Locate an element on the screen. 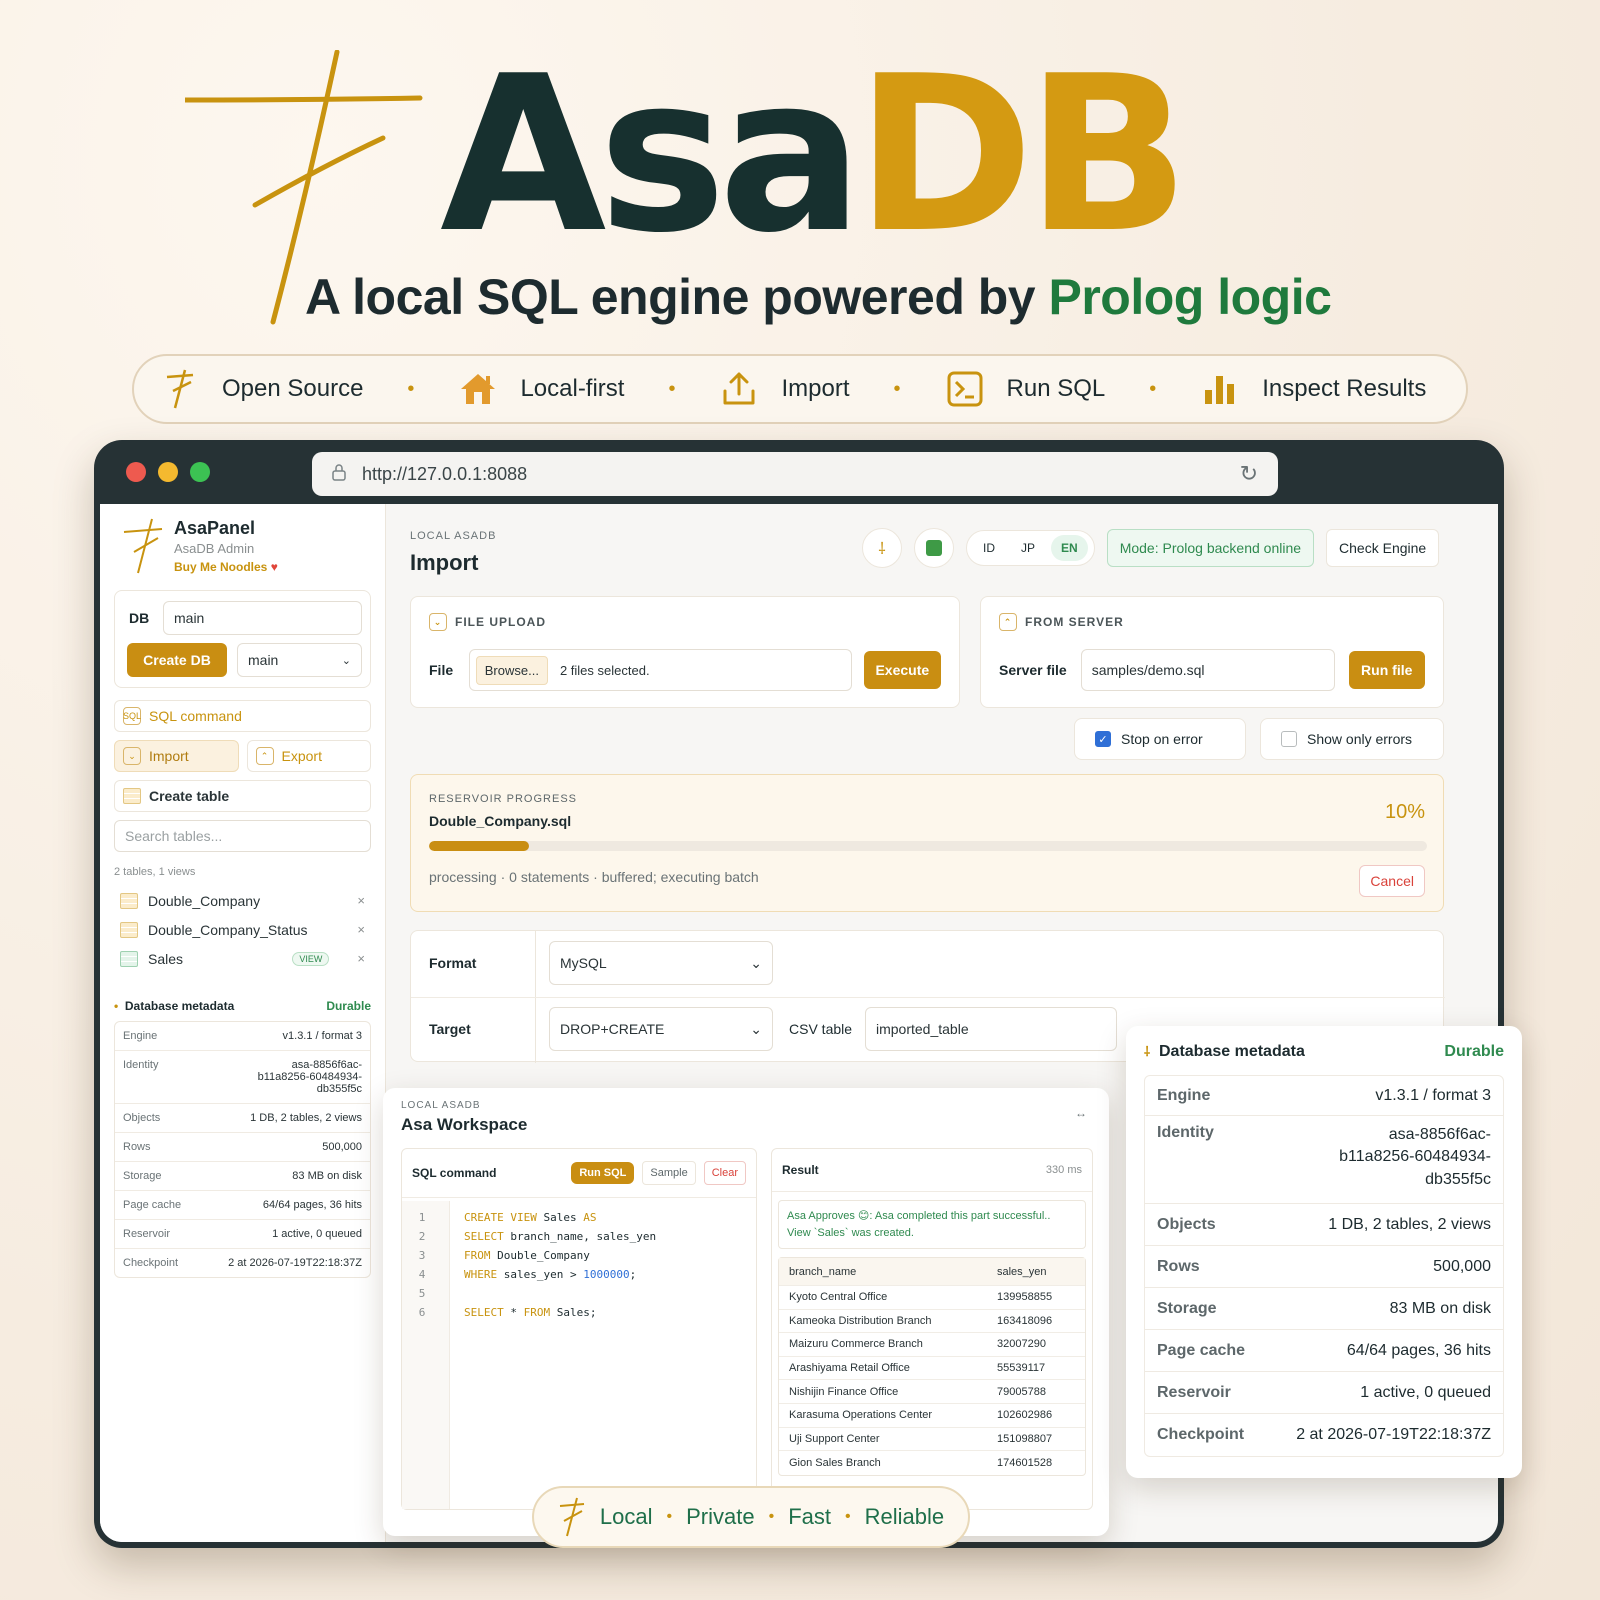 The image size is (1600, 1600). run-file-label: Run file is located at coordinates (1387, 670).